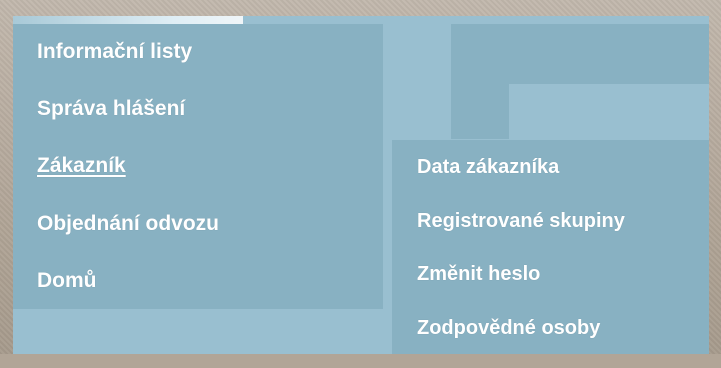  I want to click on menu-item-zakaznik: Zákazník, so click(81, 166).